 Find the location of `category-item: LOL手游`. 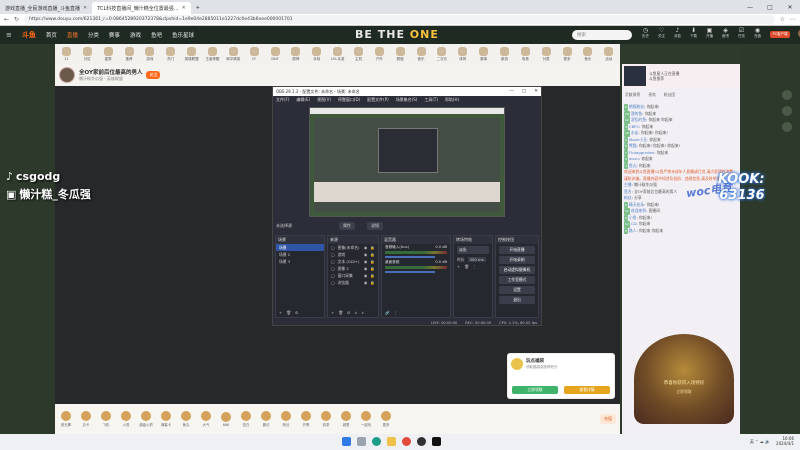

category-item: LOL手游 is located at coordinates (337, 54).